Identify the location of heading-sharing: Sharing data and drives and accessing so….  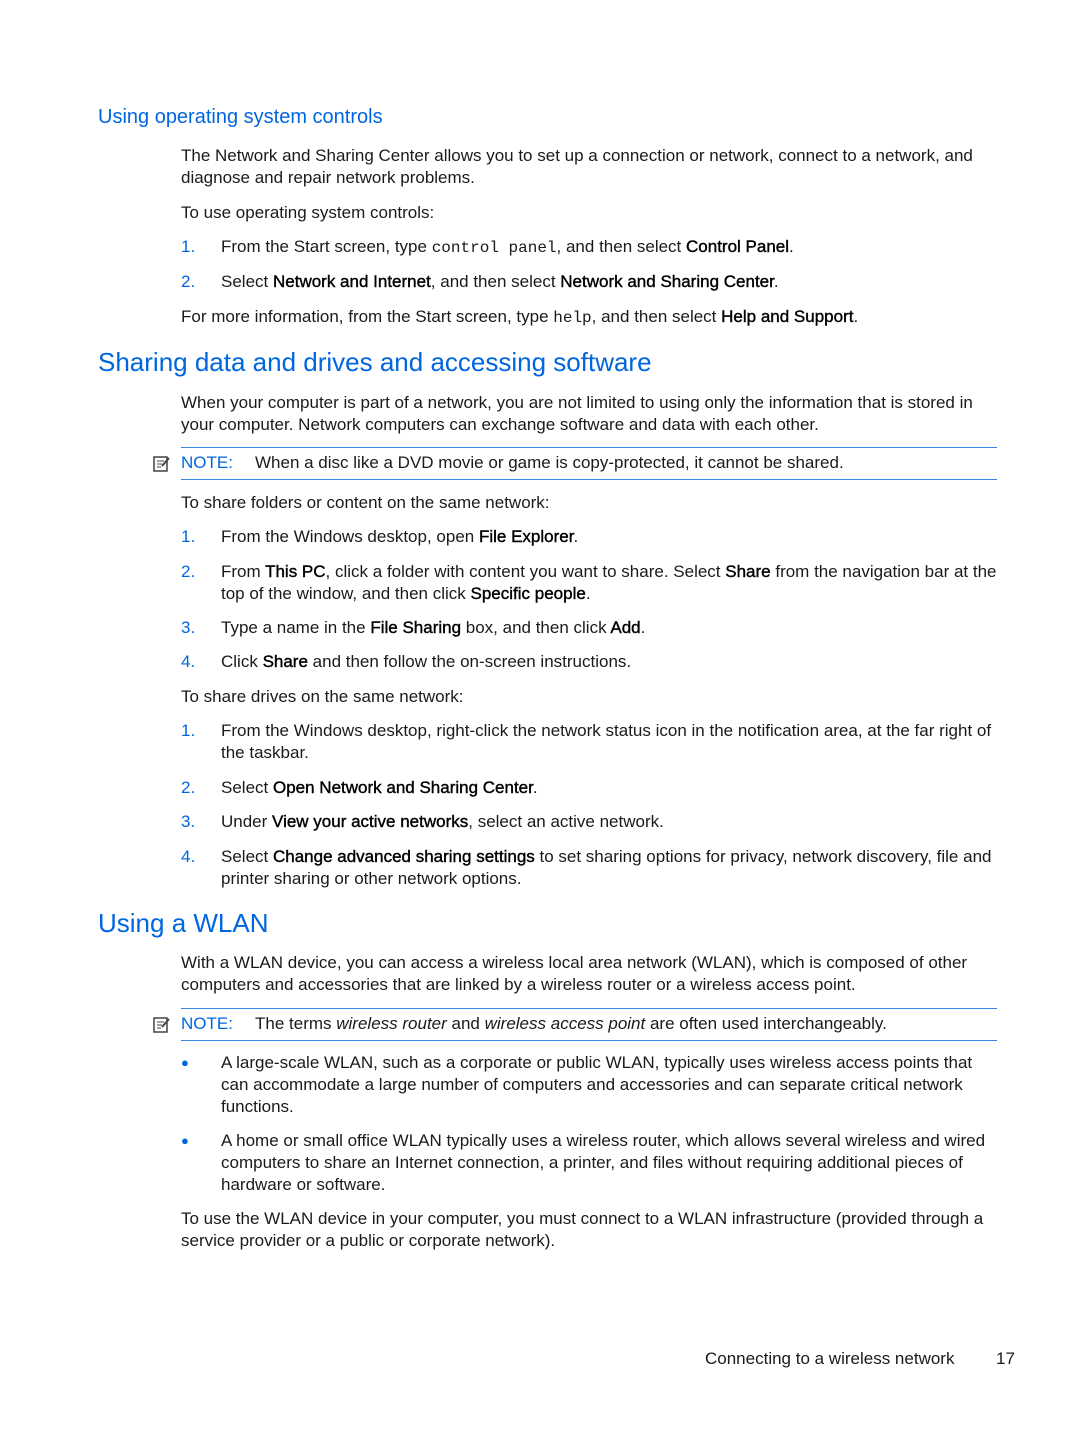
(375, 362).